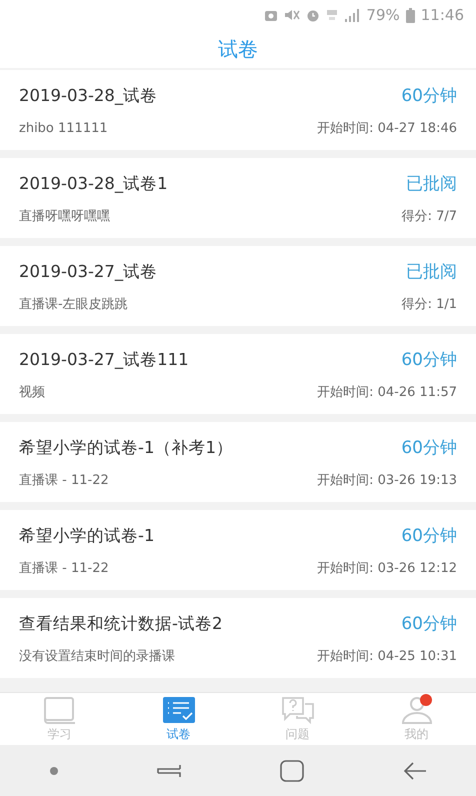  I want to click on exam-info: 开始时间: 04-27 18:46, so click(387, 128).